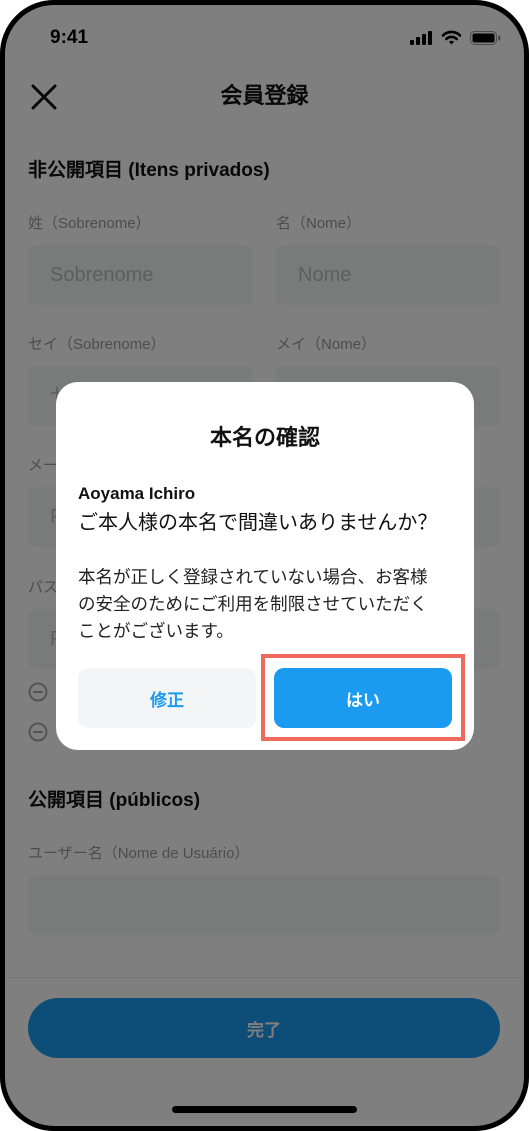 The image size is (529, 1131). What do you see at coordinates (167, 698) in the screenshot?
I see `edit-button: 修正` at bounding box center [167, 698].